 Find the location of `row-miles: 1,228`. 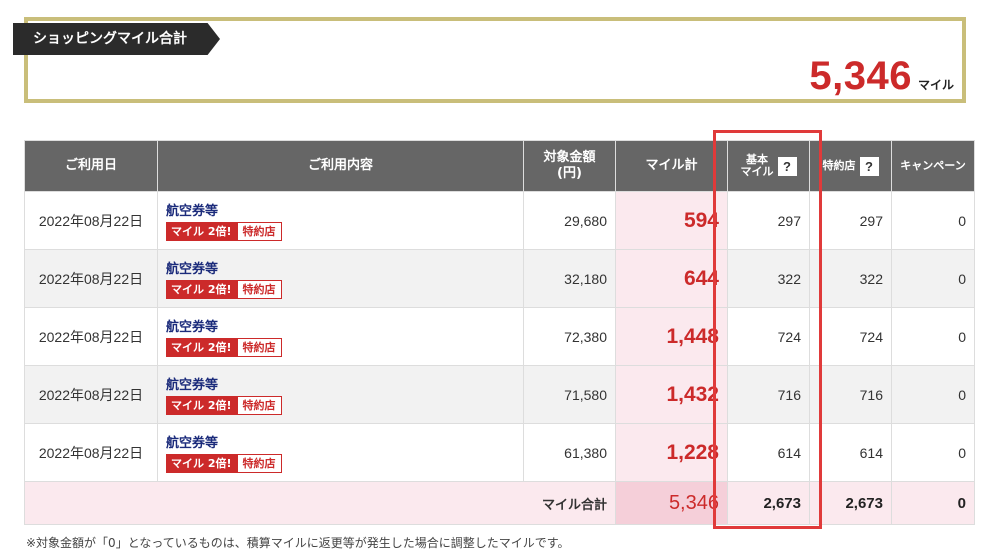

row-miles: 1,228 is located at coordinates (671, 452).